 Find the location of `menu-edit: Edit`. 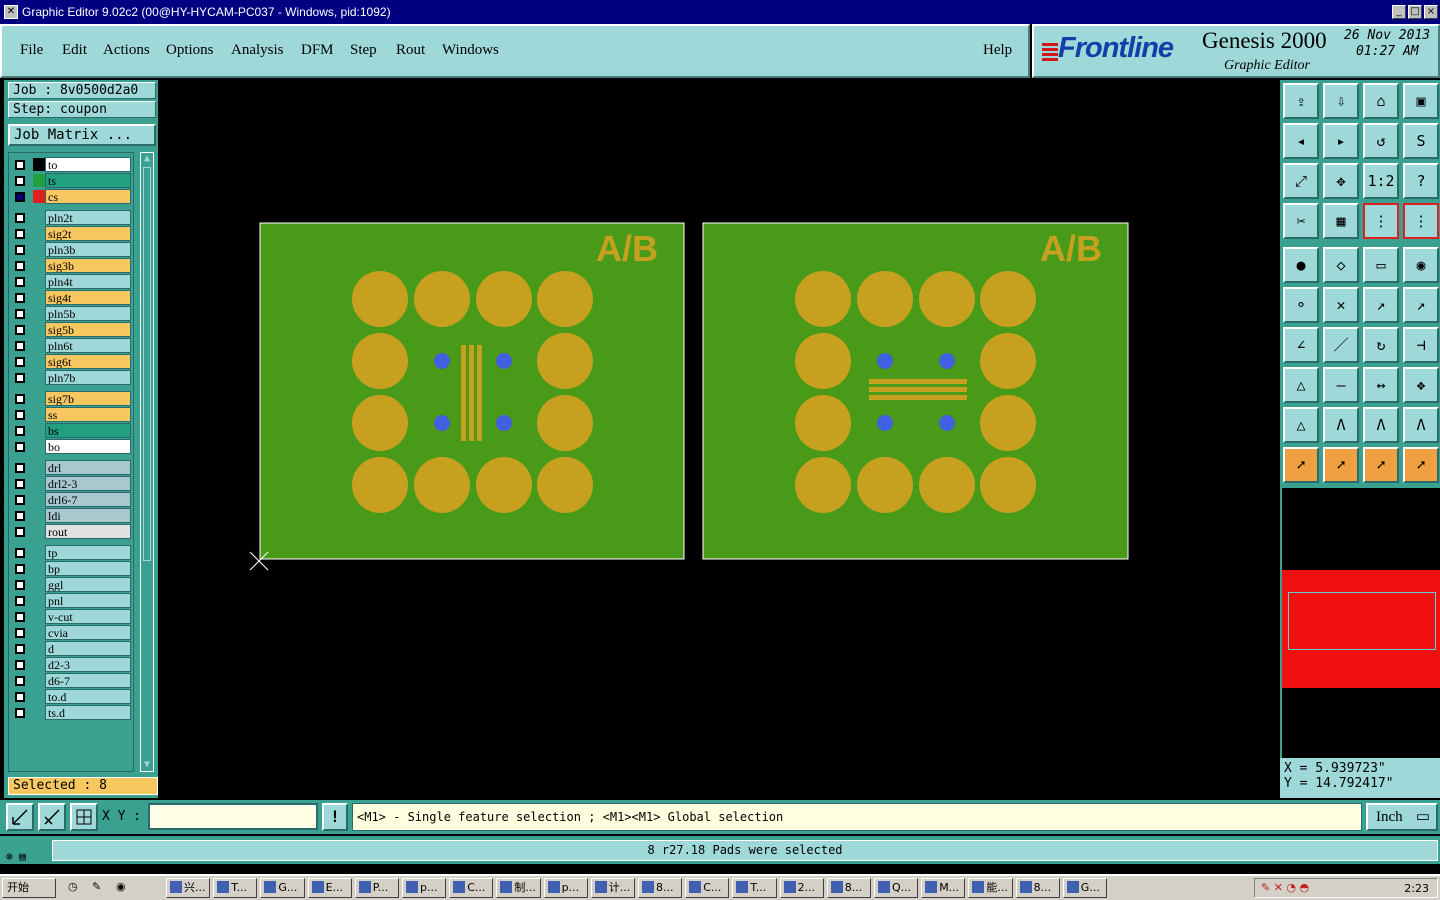

menu-edit: Edit is located at coordinates (74, 50).